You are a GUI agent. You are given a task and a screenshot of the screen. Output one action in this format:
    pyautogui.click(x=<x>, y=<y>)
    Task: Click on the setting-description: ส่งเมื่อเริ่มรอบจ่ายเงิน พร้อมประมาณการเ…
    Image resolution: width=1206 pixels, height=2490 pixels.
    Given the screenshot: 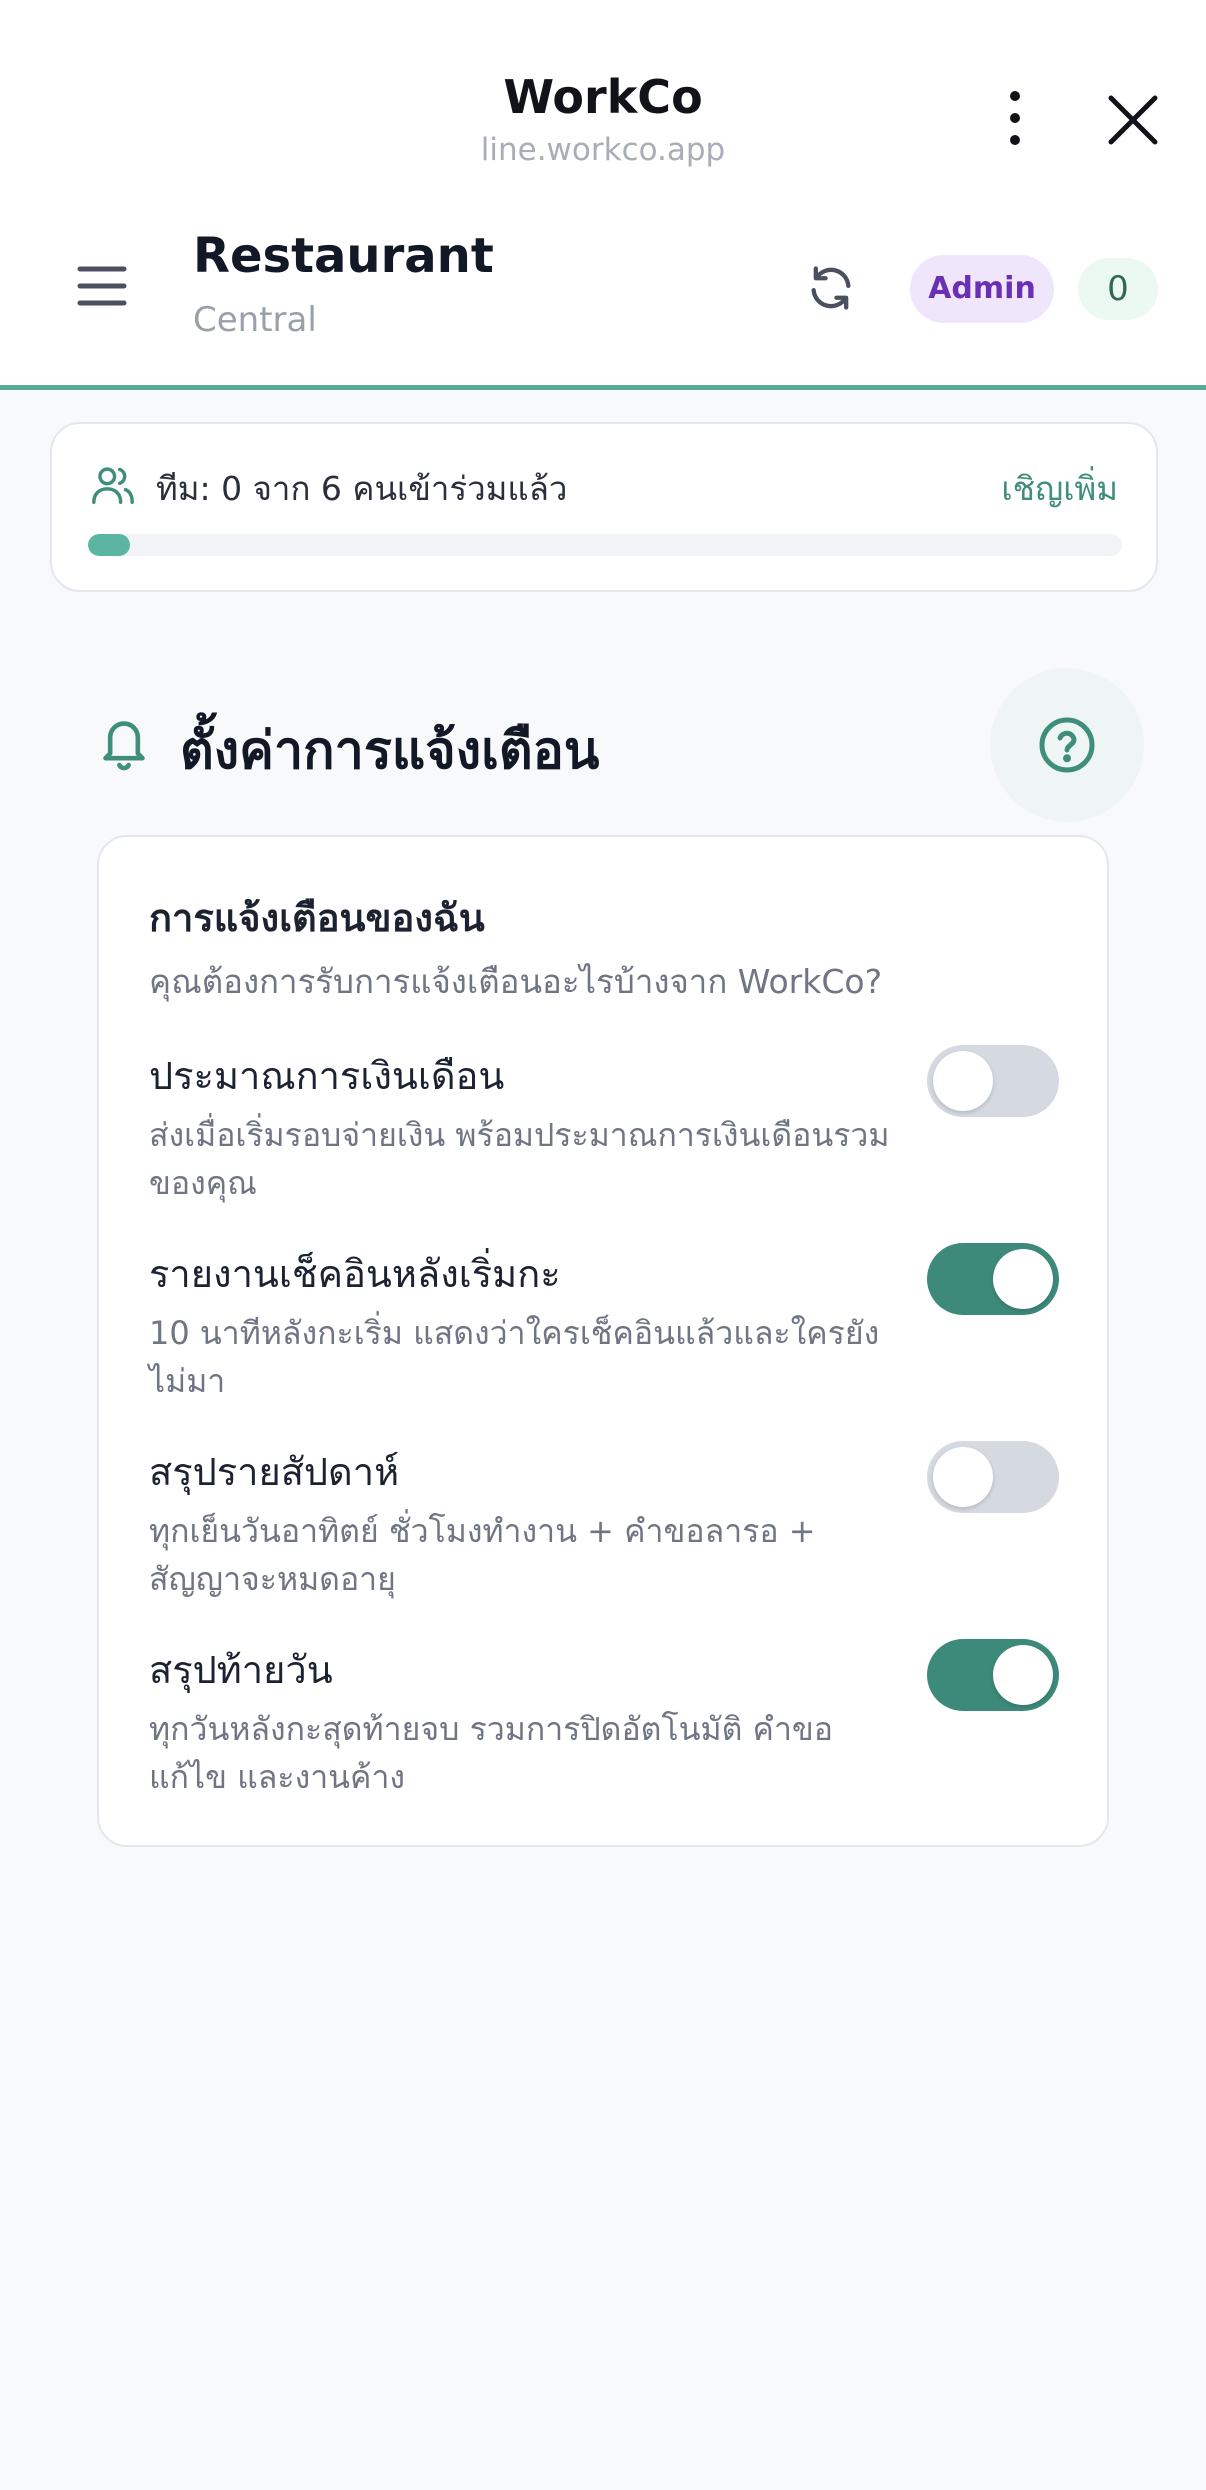 What is the action you would take?
    pyautogui.click(x=519, y=1159)
    